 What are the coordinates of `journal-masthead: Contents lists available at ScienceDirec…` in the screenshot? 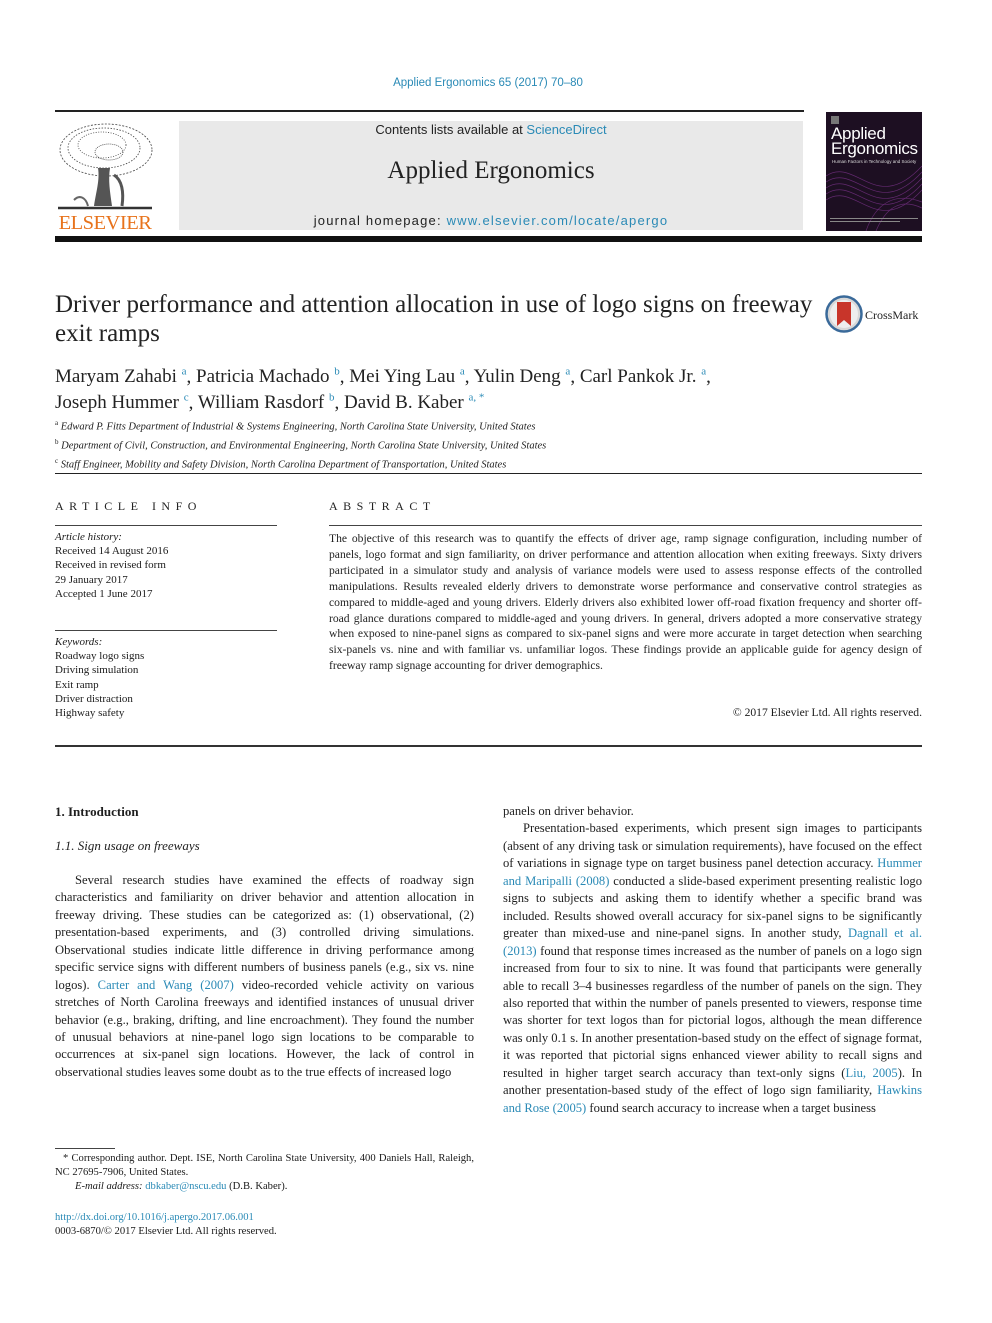 It's located at (491, 175).